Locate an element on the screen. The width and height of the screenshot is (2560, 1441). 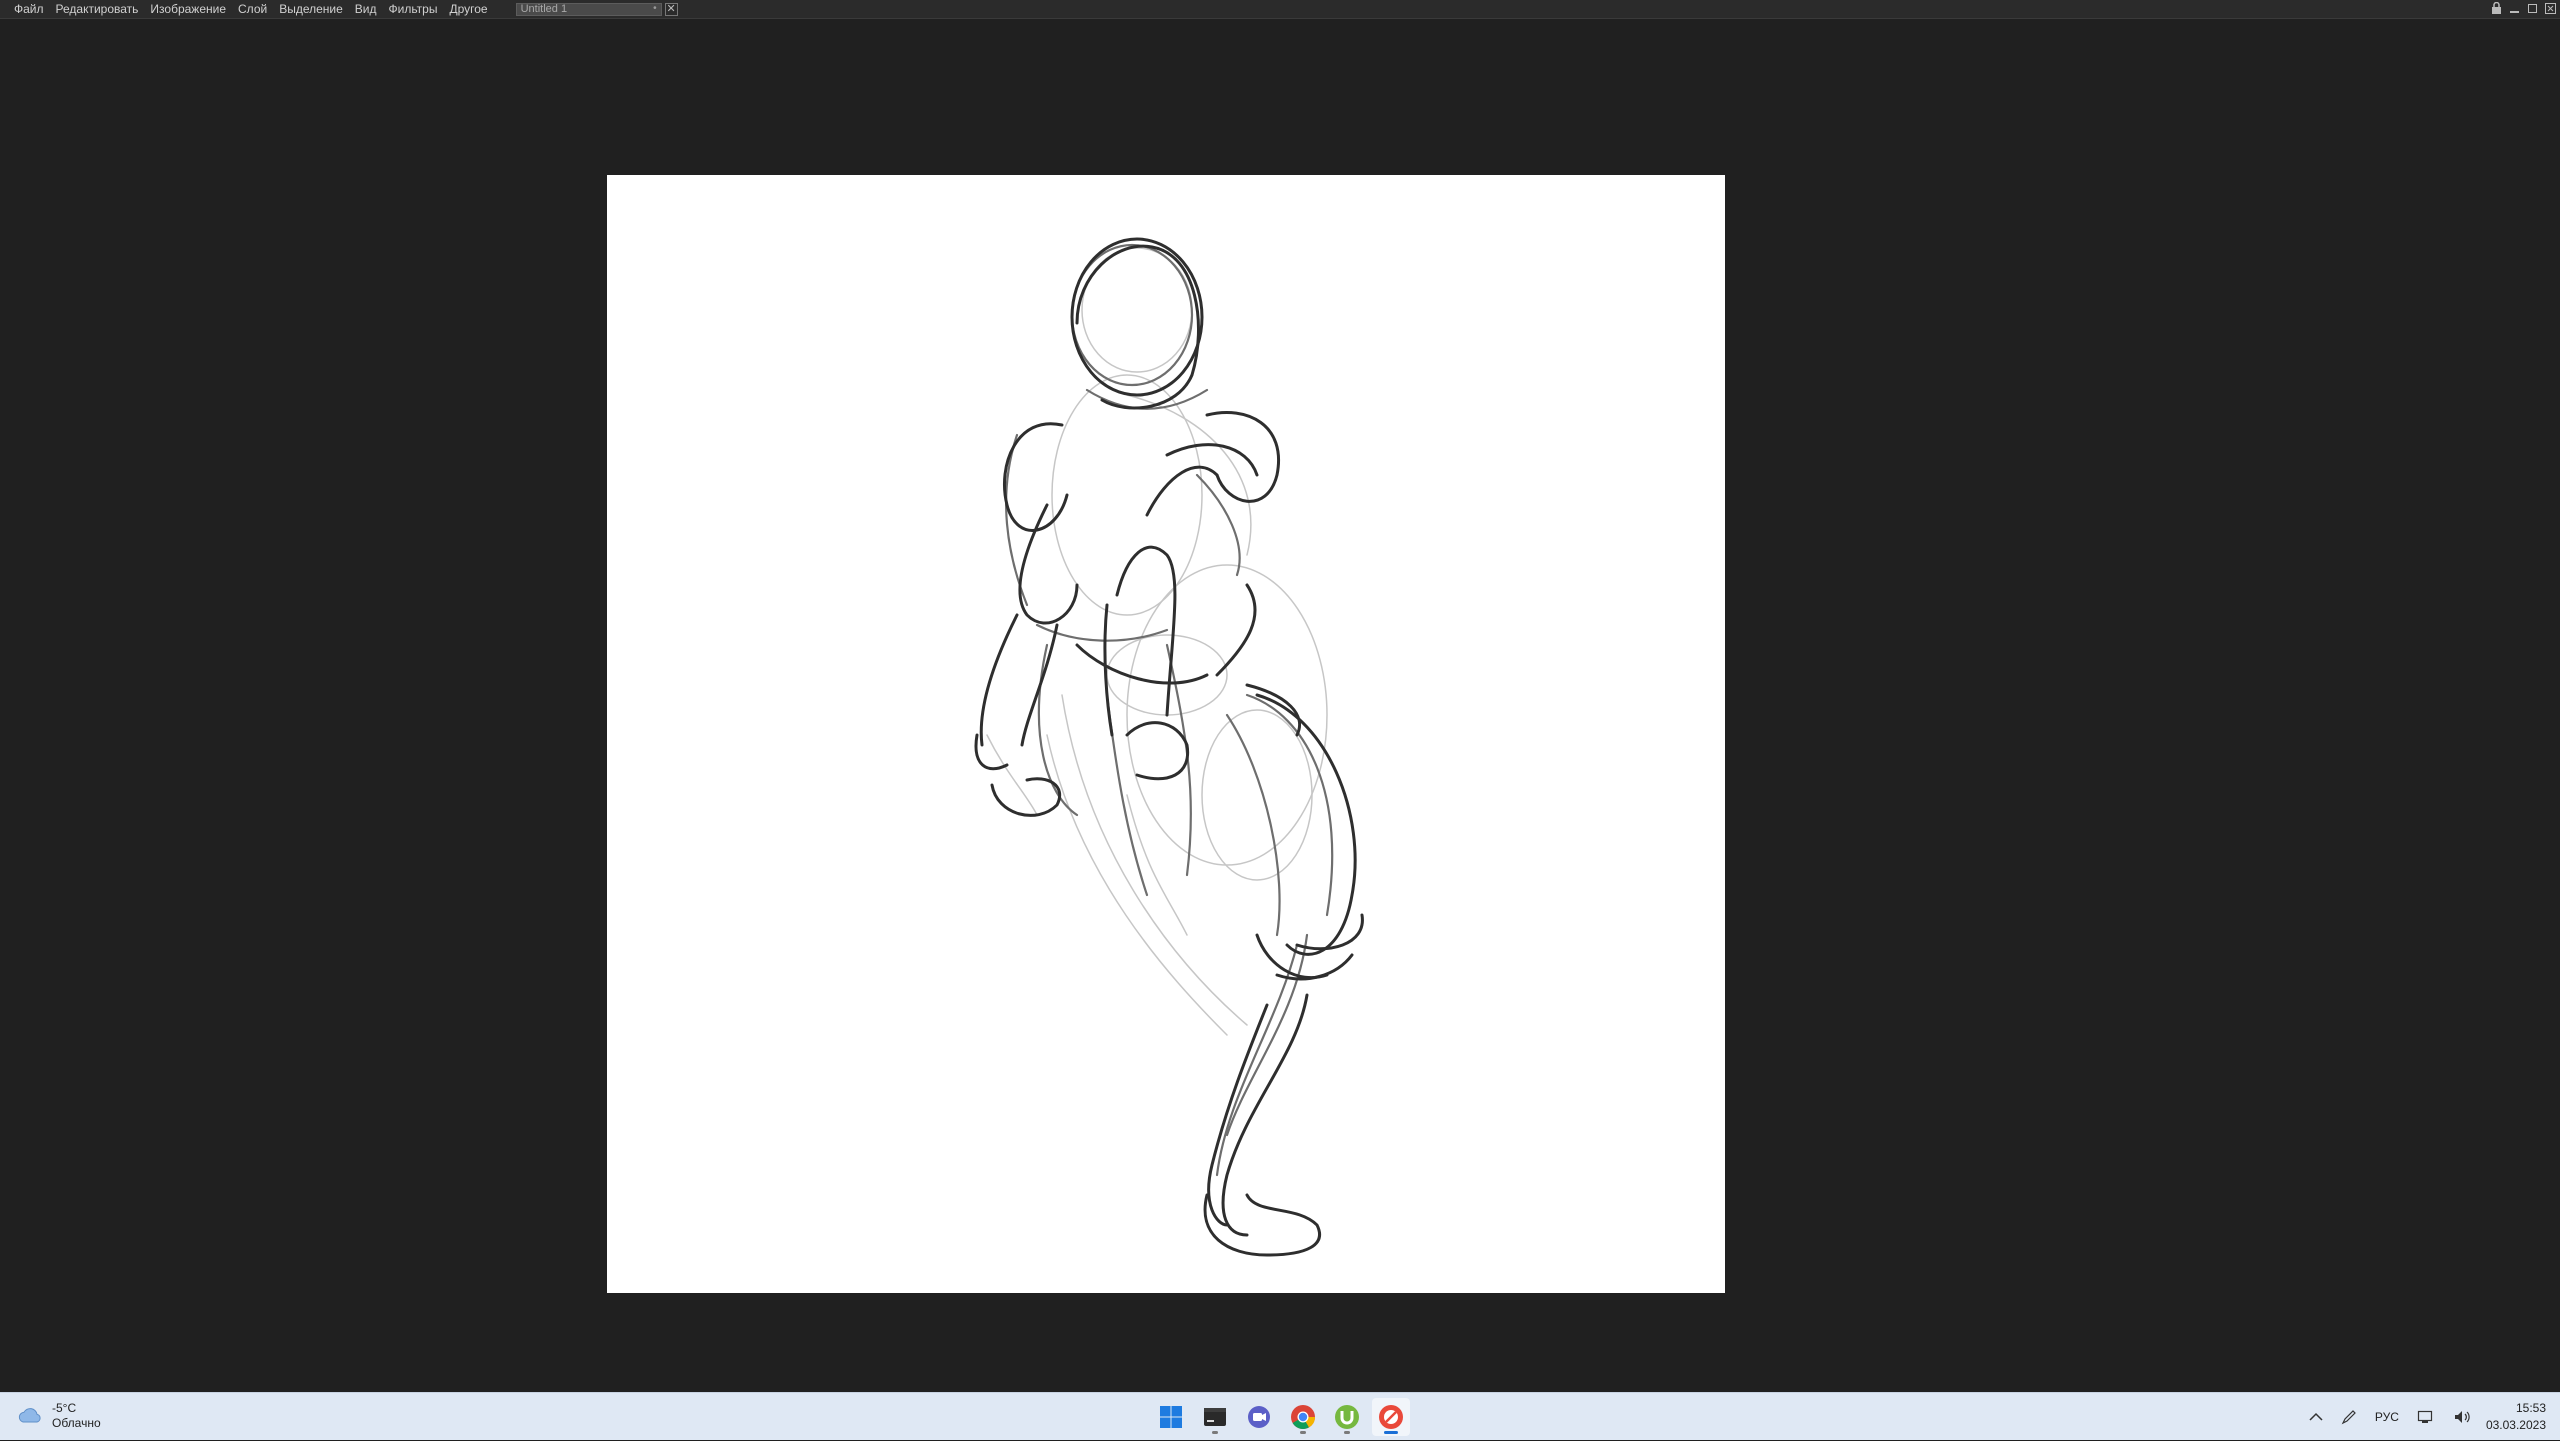
menu-view: Вид is located at coordinates (366, 9).